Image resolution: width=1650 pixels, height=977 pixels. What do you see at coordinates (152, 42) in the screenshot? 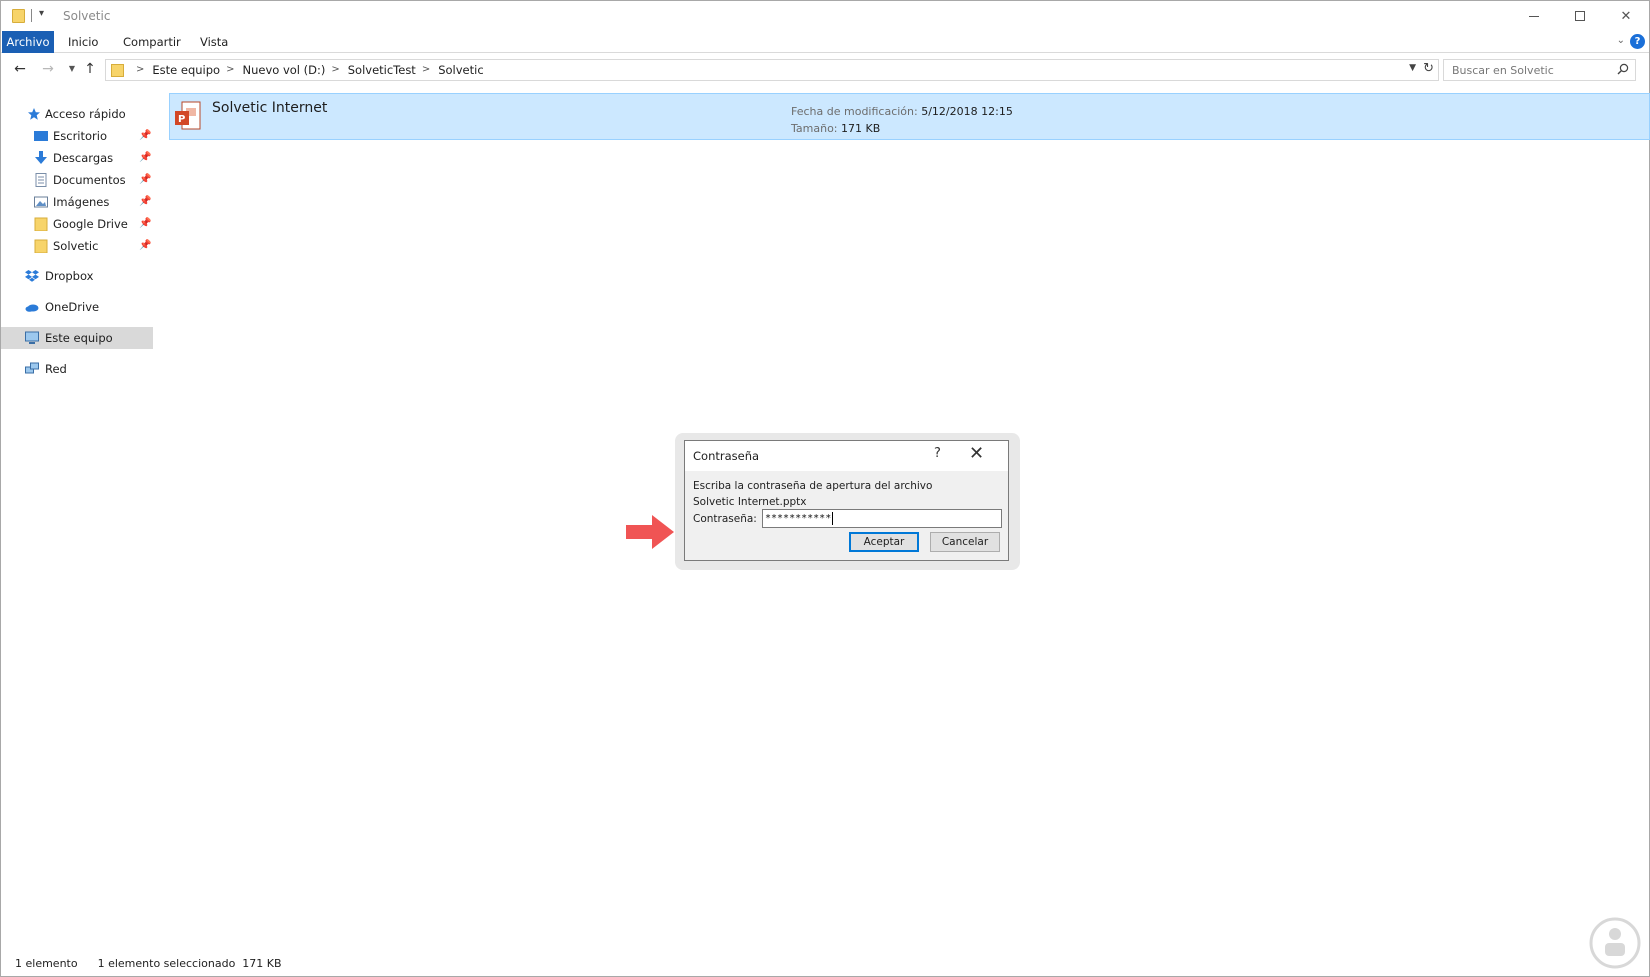
I see `tab-compartir: Compartir` at bounding box center [152, 42].